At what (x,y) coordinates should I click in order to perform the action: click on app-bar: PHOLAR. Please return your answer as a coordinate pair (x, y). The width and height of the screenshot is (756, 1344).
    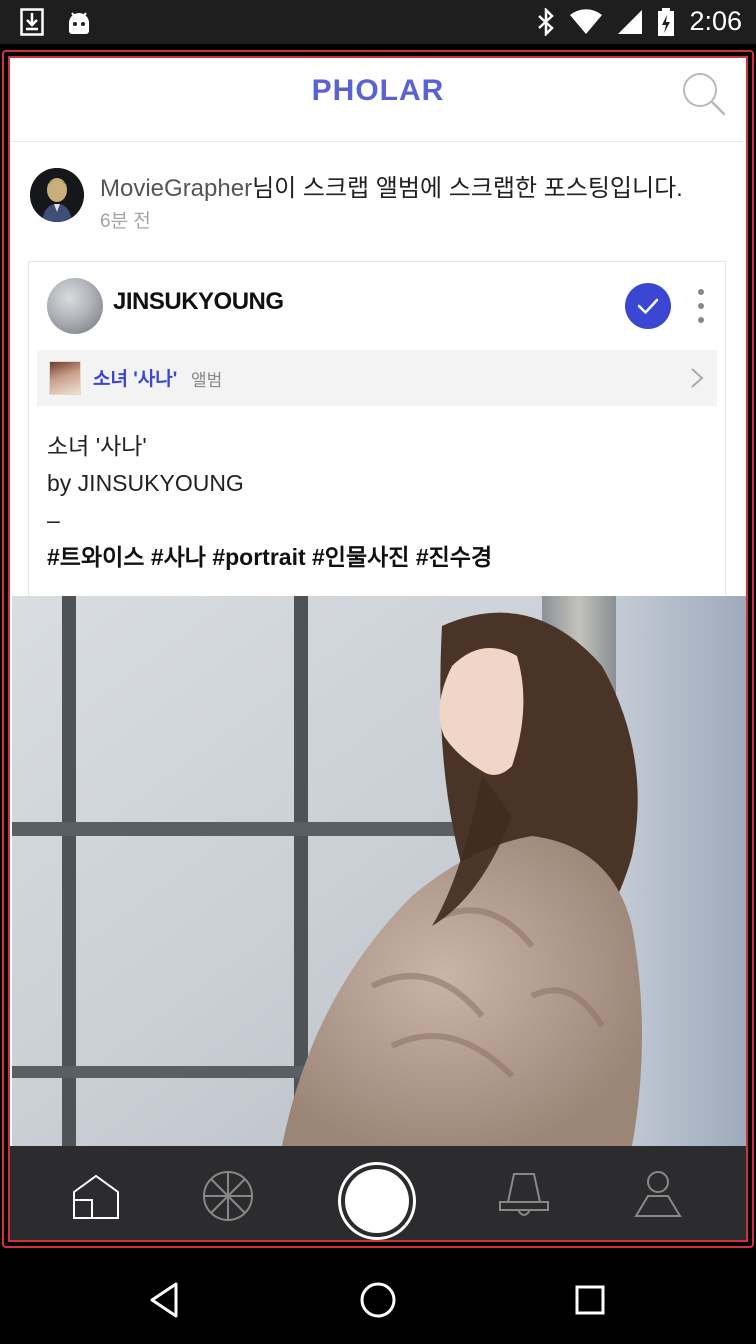
    Looking at the image, I should click on (378, 100).